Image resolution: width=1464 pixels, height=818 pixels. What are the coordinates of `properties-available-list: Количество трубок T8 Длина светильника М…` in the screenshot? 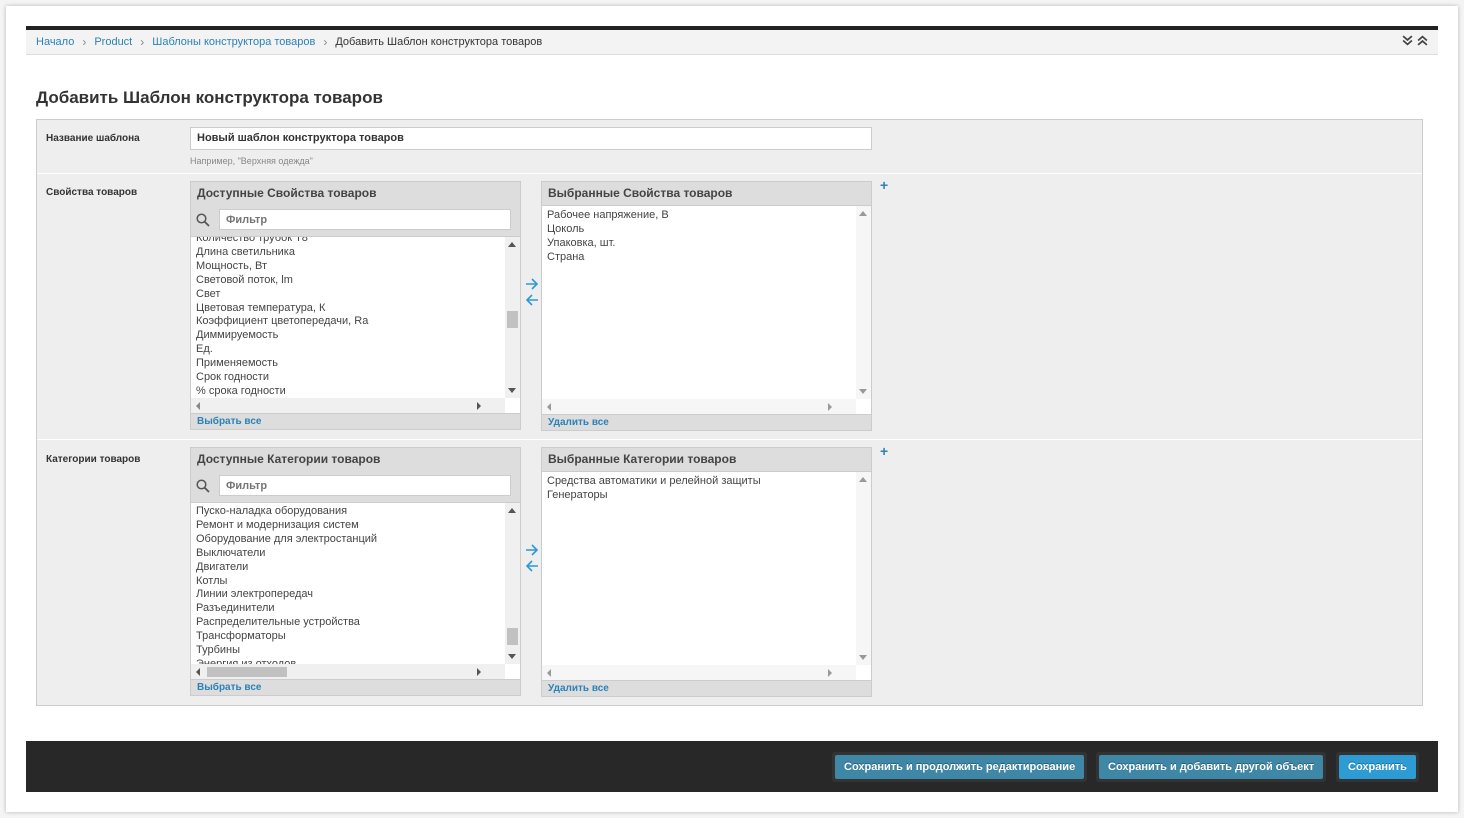 It's located at (355, 325).